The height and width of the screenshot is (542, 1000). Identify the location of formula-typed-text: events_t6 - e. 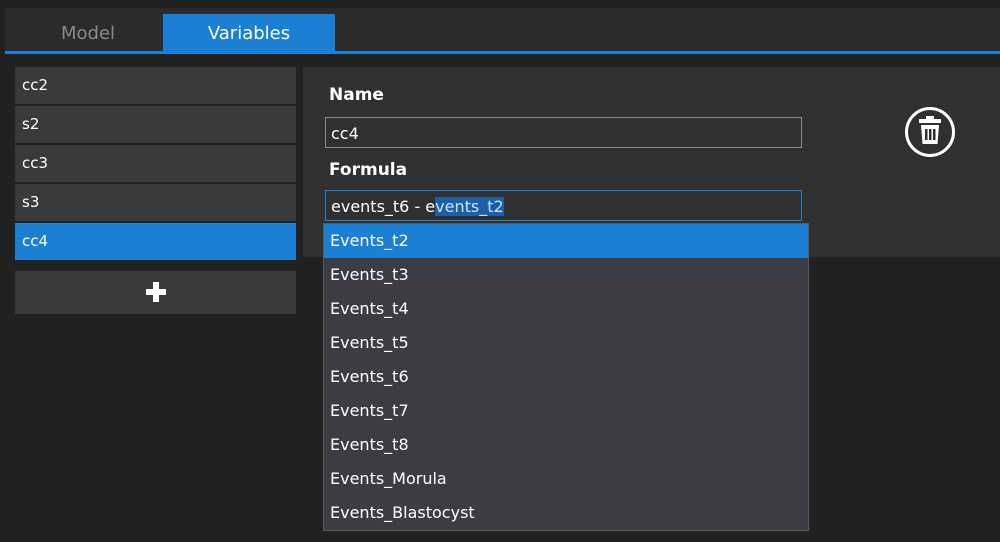
(383, 206).